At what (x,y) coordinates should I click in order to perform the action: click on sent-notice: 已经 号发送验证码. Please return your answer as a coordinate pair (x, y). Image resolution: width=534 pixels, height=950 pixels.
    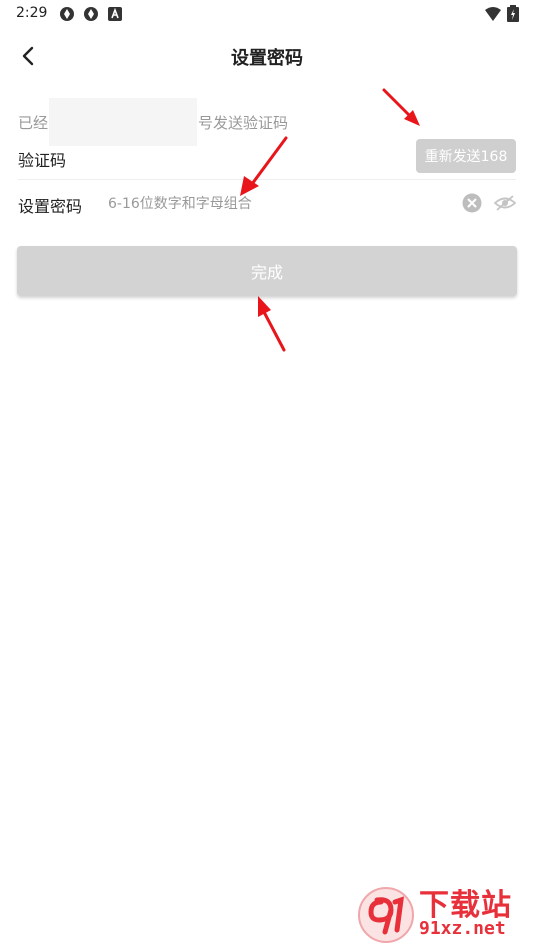
    Looking at the image, I should click on (153, 122).